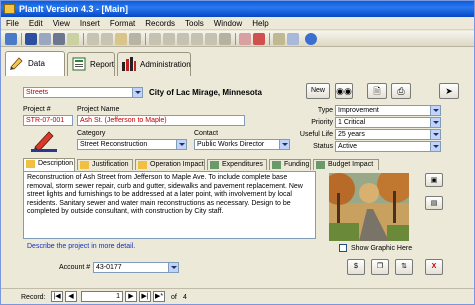 The height and width of the screenshot is (305, 475). Describe the element at coordinates (228, 23) in the screenshot. I see `menu-window: Window` at that location.